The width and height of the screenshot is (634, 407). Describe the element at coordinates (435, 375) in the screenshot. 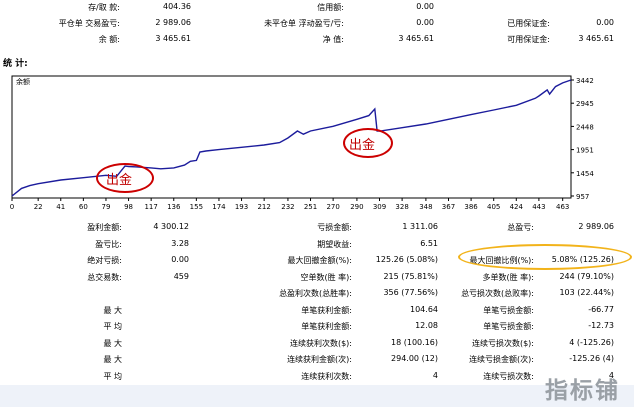

I see `stats-value: 4` at that location.